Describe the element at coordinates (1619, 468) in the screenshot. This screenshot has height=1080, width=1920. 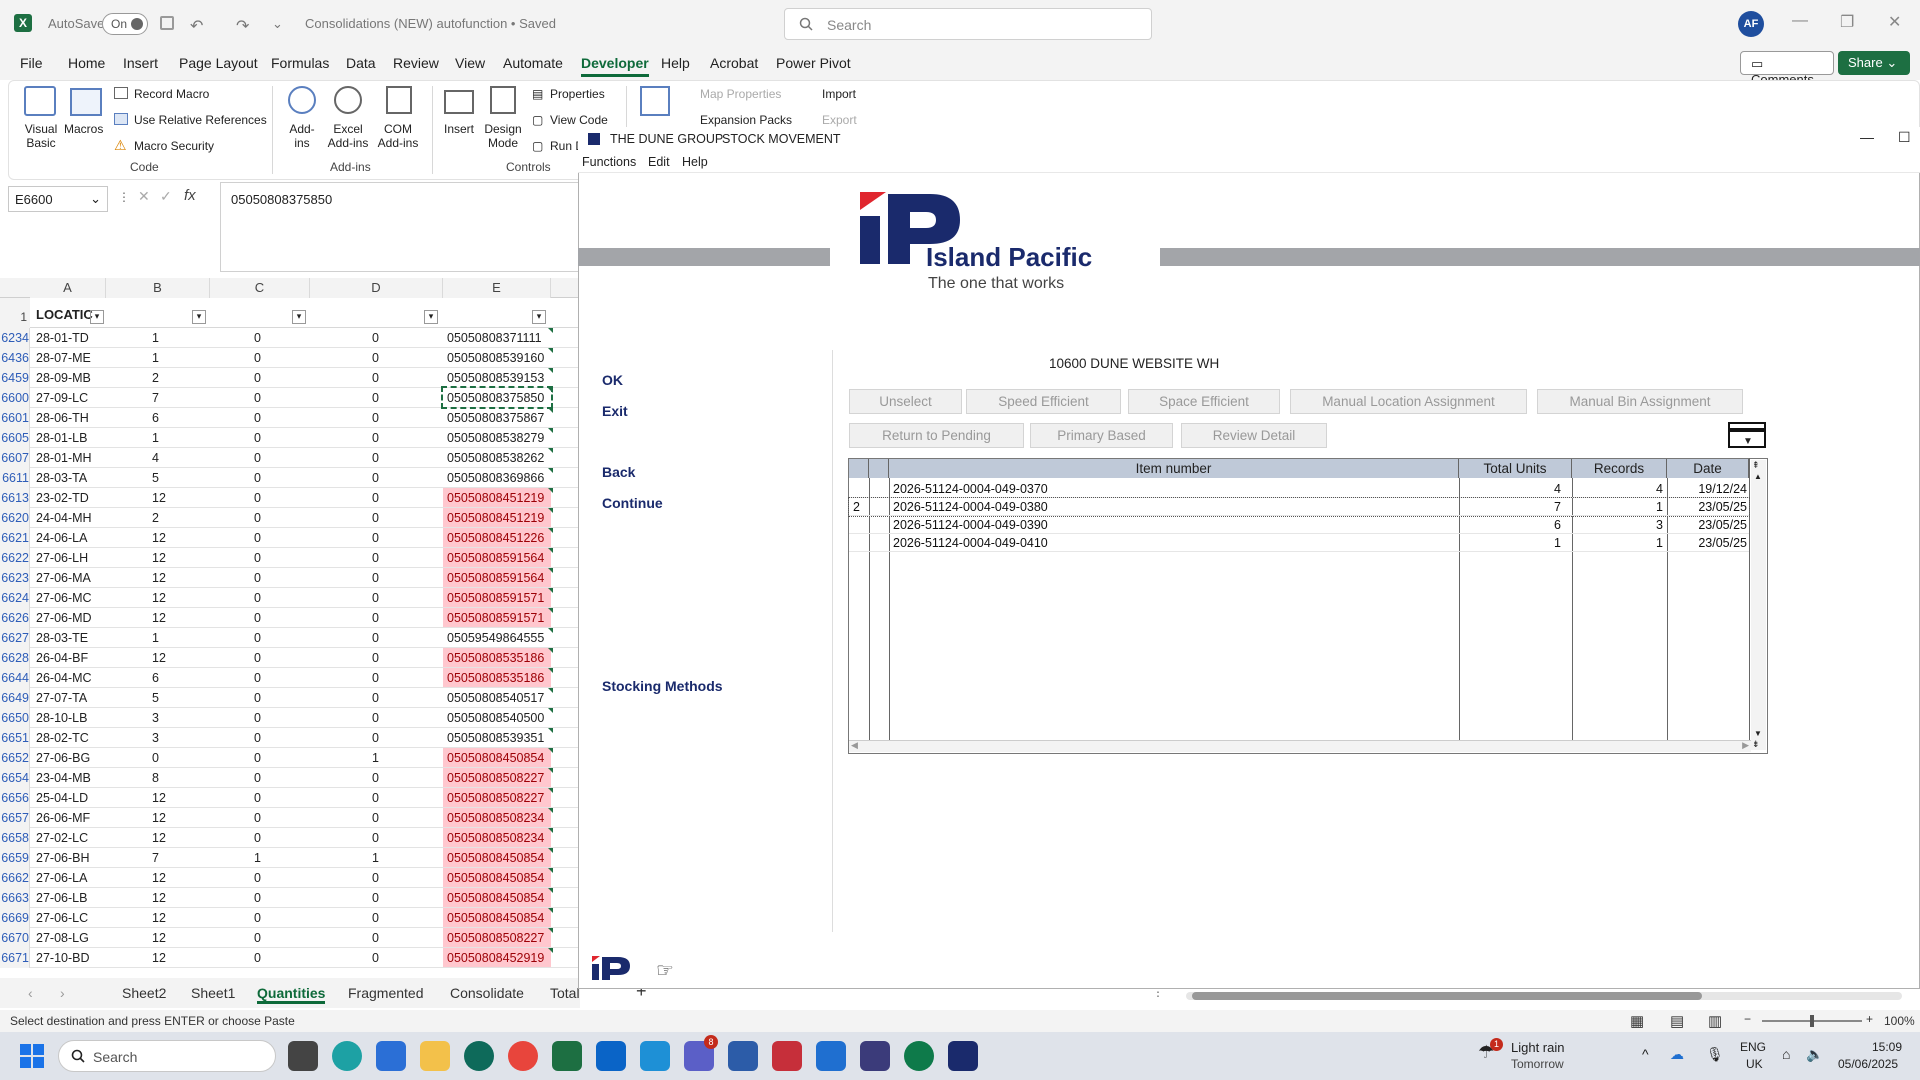
I see `column-header-records: Records` at that location.